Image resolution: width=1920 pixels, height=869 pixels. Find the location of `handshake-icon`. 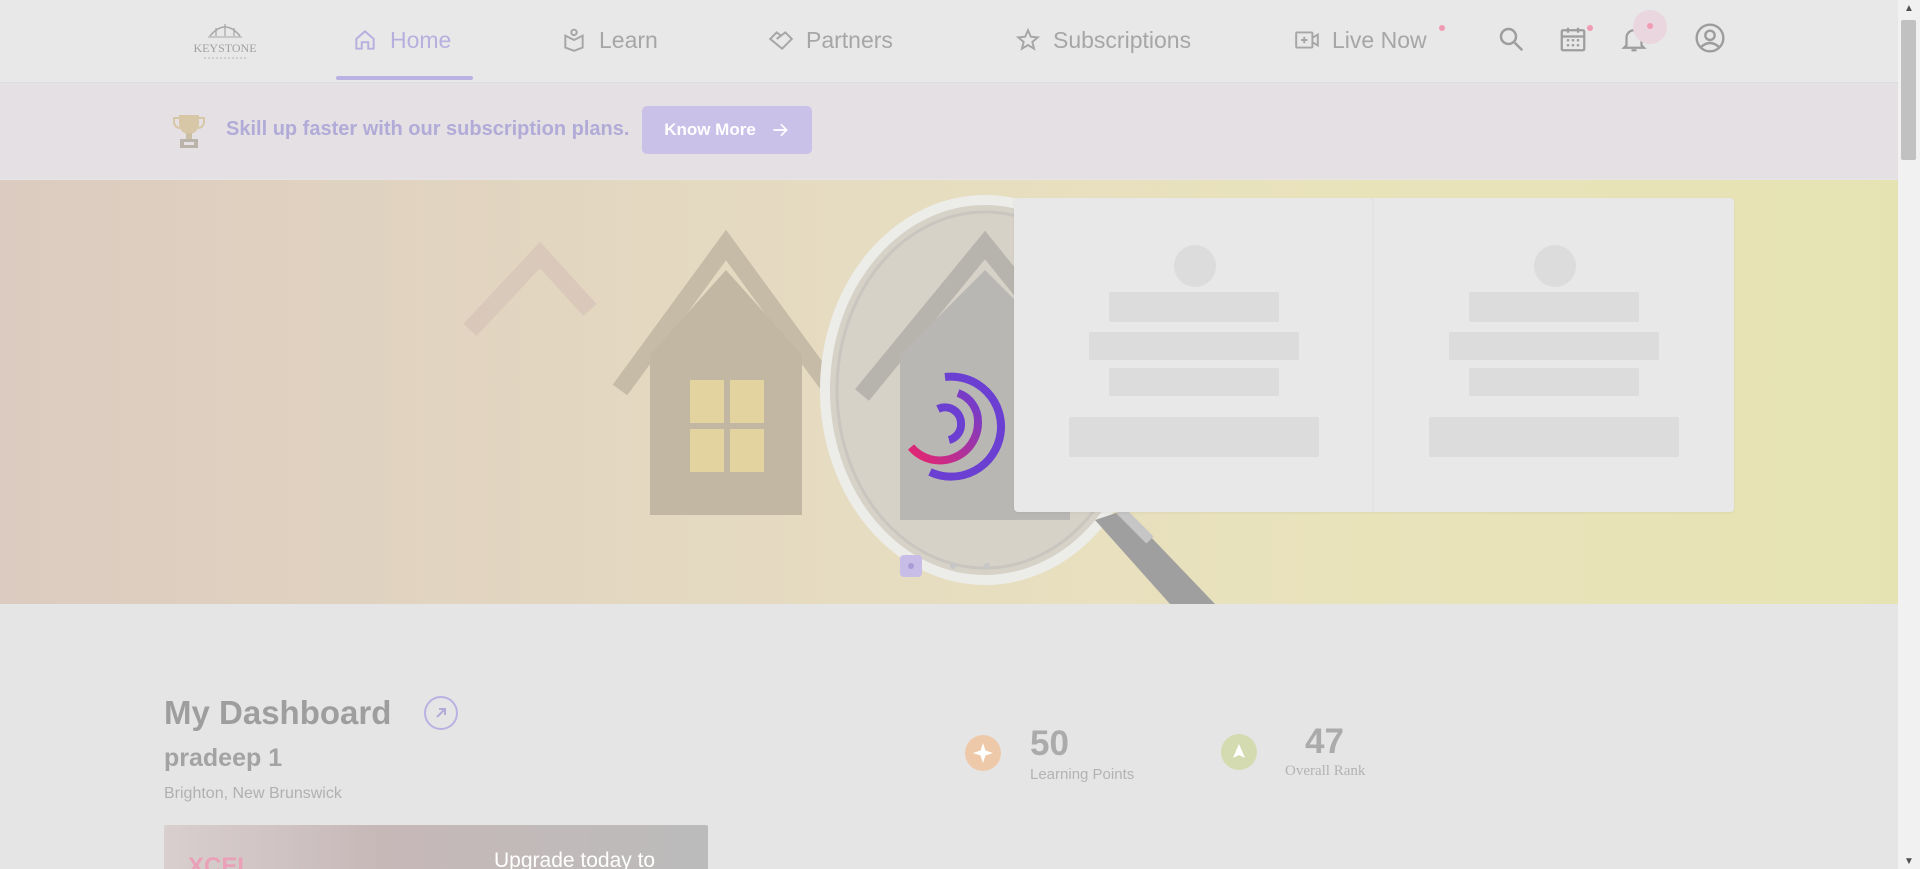

handshake-icon is located at coordinates (781, 40).